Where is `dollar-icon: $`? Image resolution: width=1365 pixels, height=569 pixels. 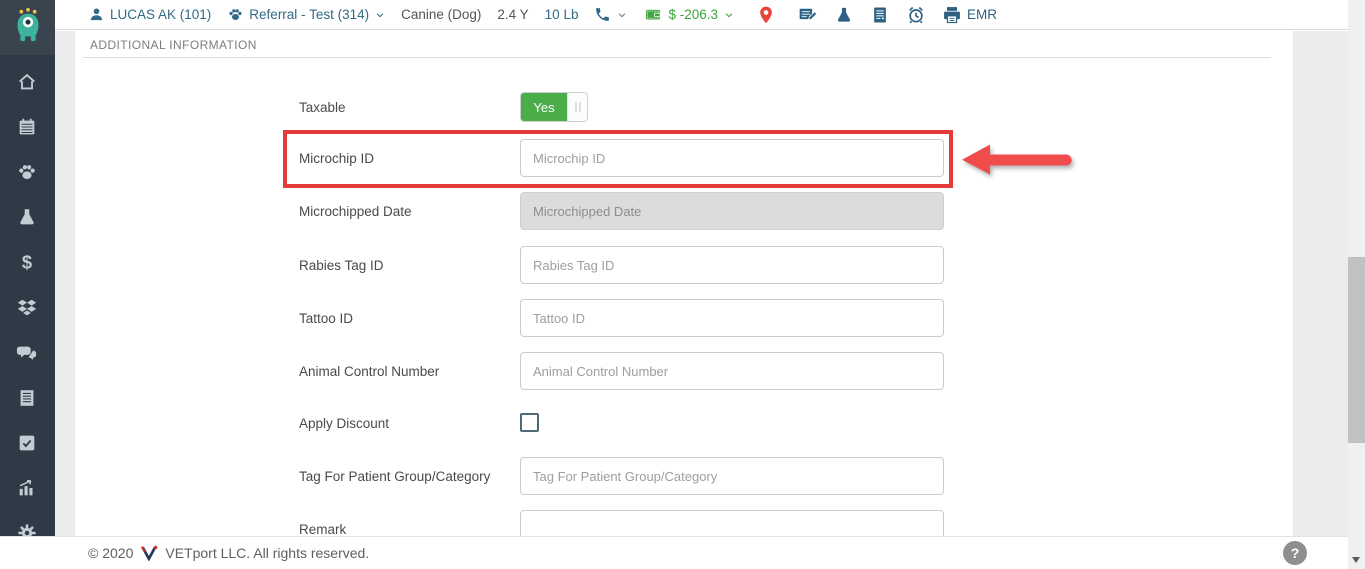
dollar-icon: $ is located at coordinates (27, 262).